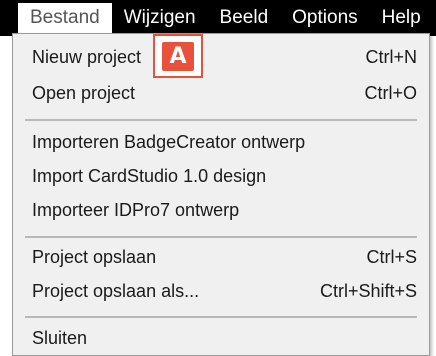  What do you see at coordinates (221, 257) in the screenshot?
I see `menu-item-project-opslaan: Project opslaan Ctrl+S` at bounding box center [221, 257].